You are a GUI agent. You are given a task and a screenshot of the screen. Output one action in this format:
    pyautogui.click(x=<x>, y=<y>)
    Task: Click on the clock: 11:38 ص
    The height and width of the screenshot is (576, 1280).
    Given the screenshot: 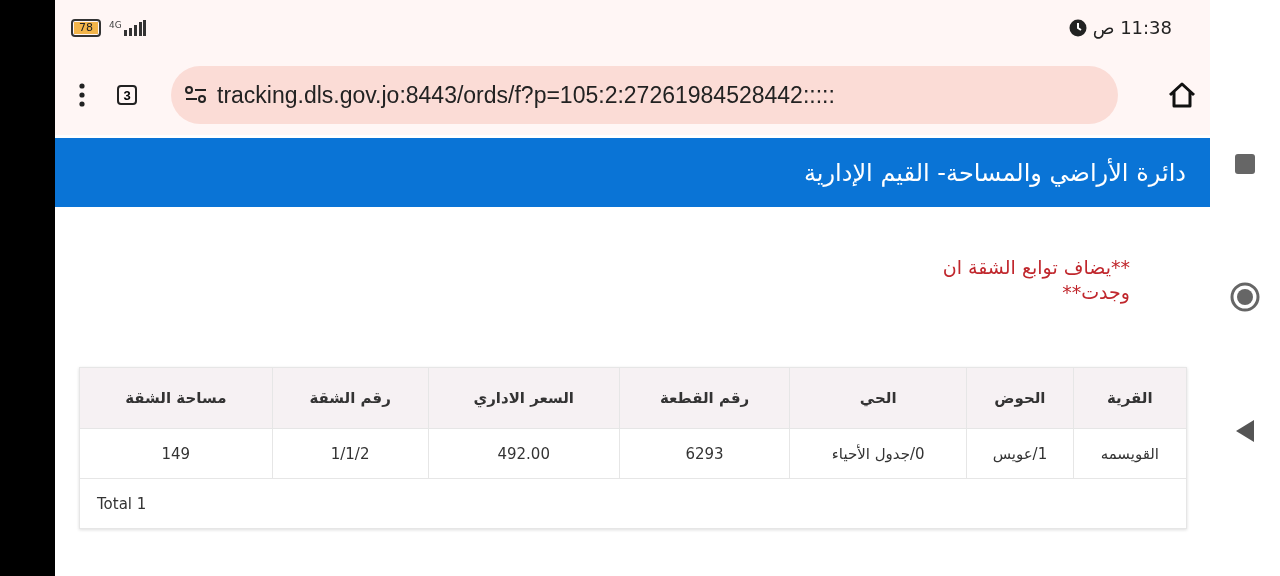 What is the action you would take?
    pyautogui.click(x=1132, y=27)
    